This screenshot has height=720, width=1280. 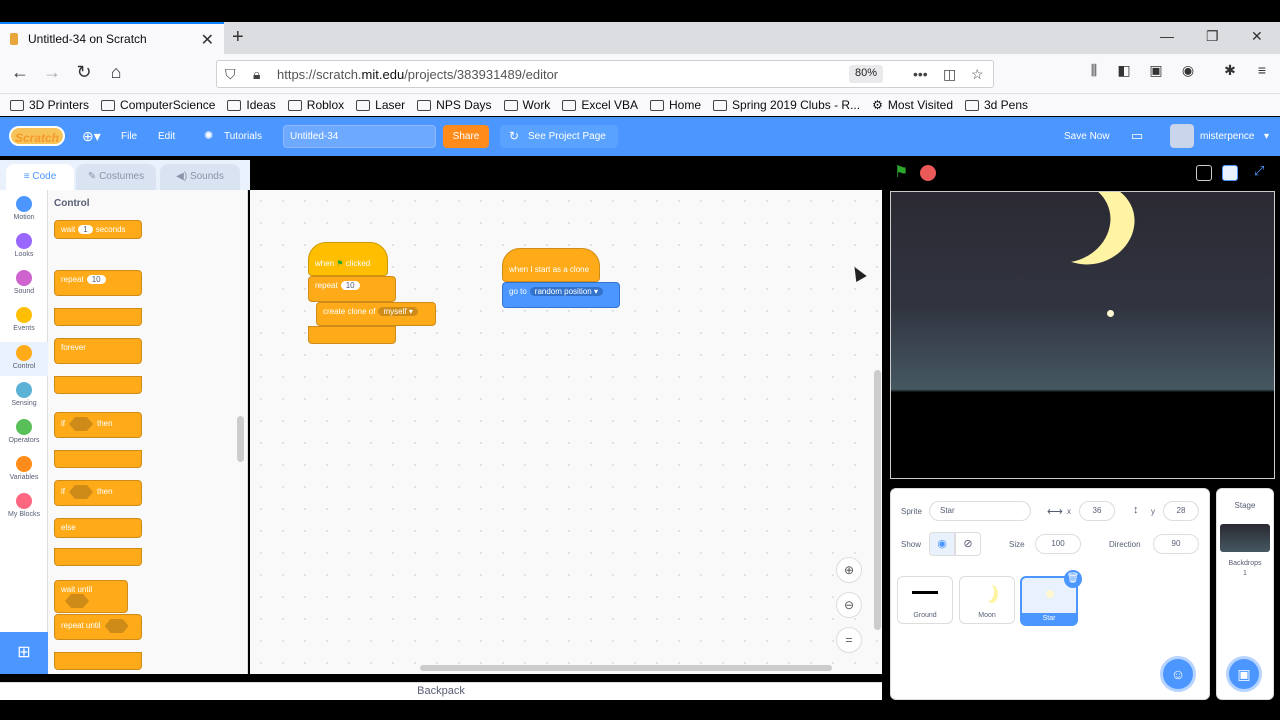 I want to click on restore-icon: ❐, so click(x=1212, y=36).